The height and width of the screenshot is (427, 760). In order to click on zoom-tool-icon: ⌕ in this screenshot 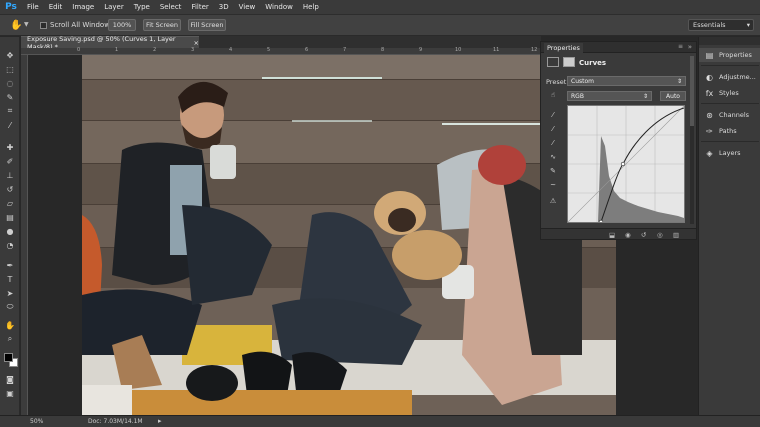, I will do `click(10, 339)`.